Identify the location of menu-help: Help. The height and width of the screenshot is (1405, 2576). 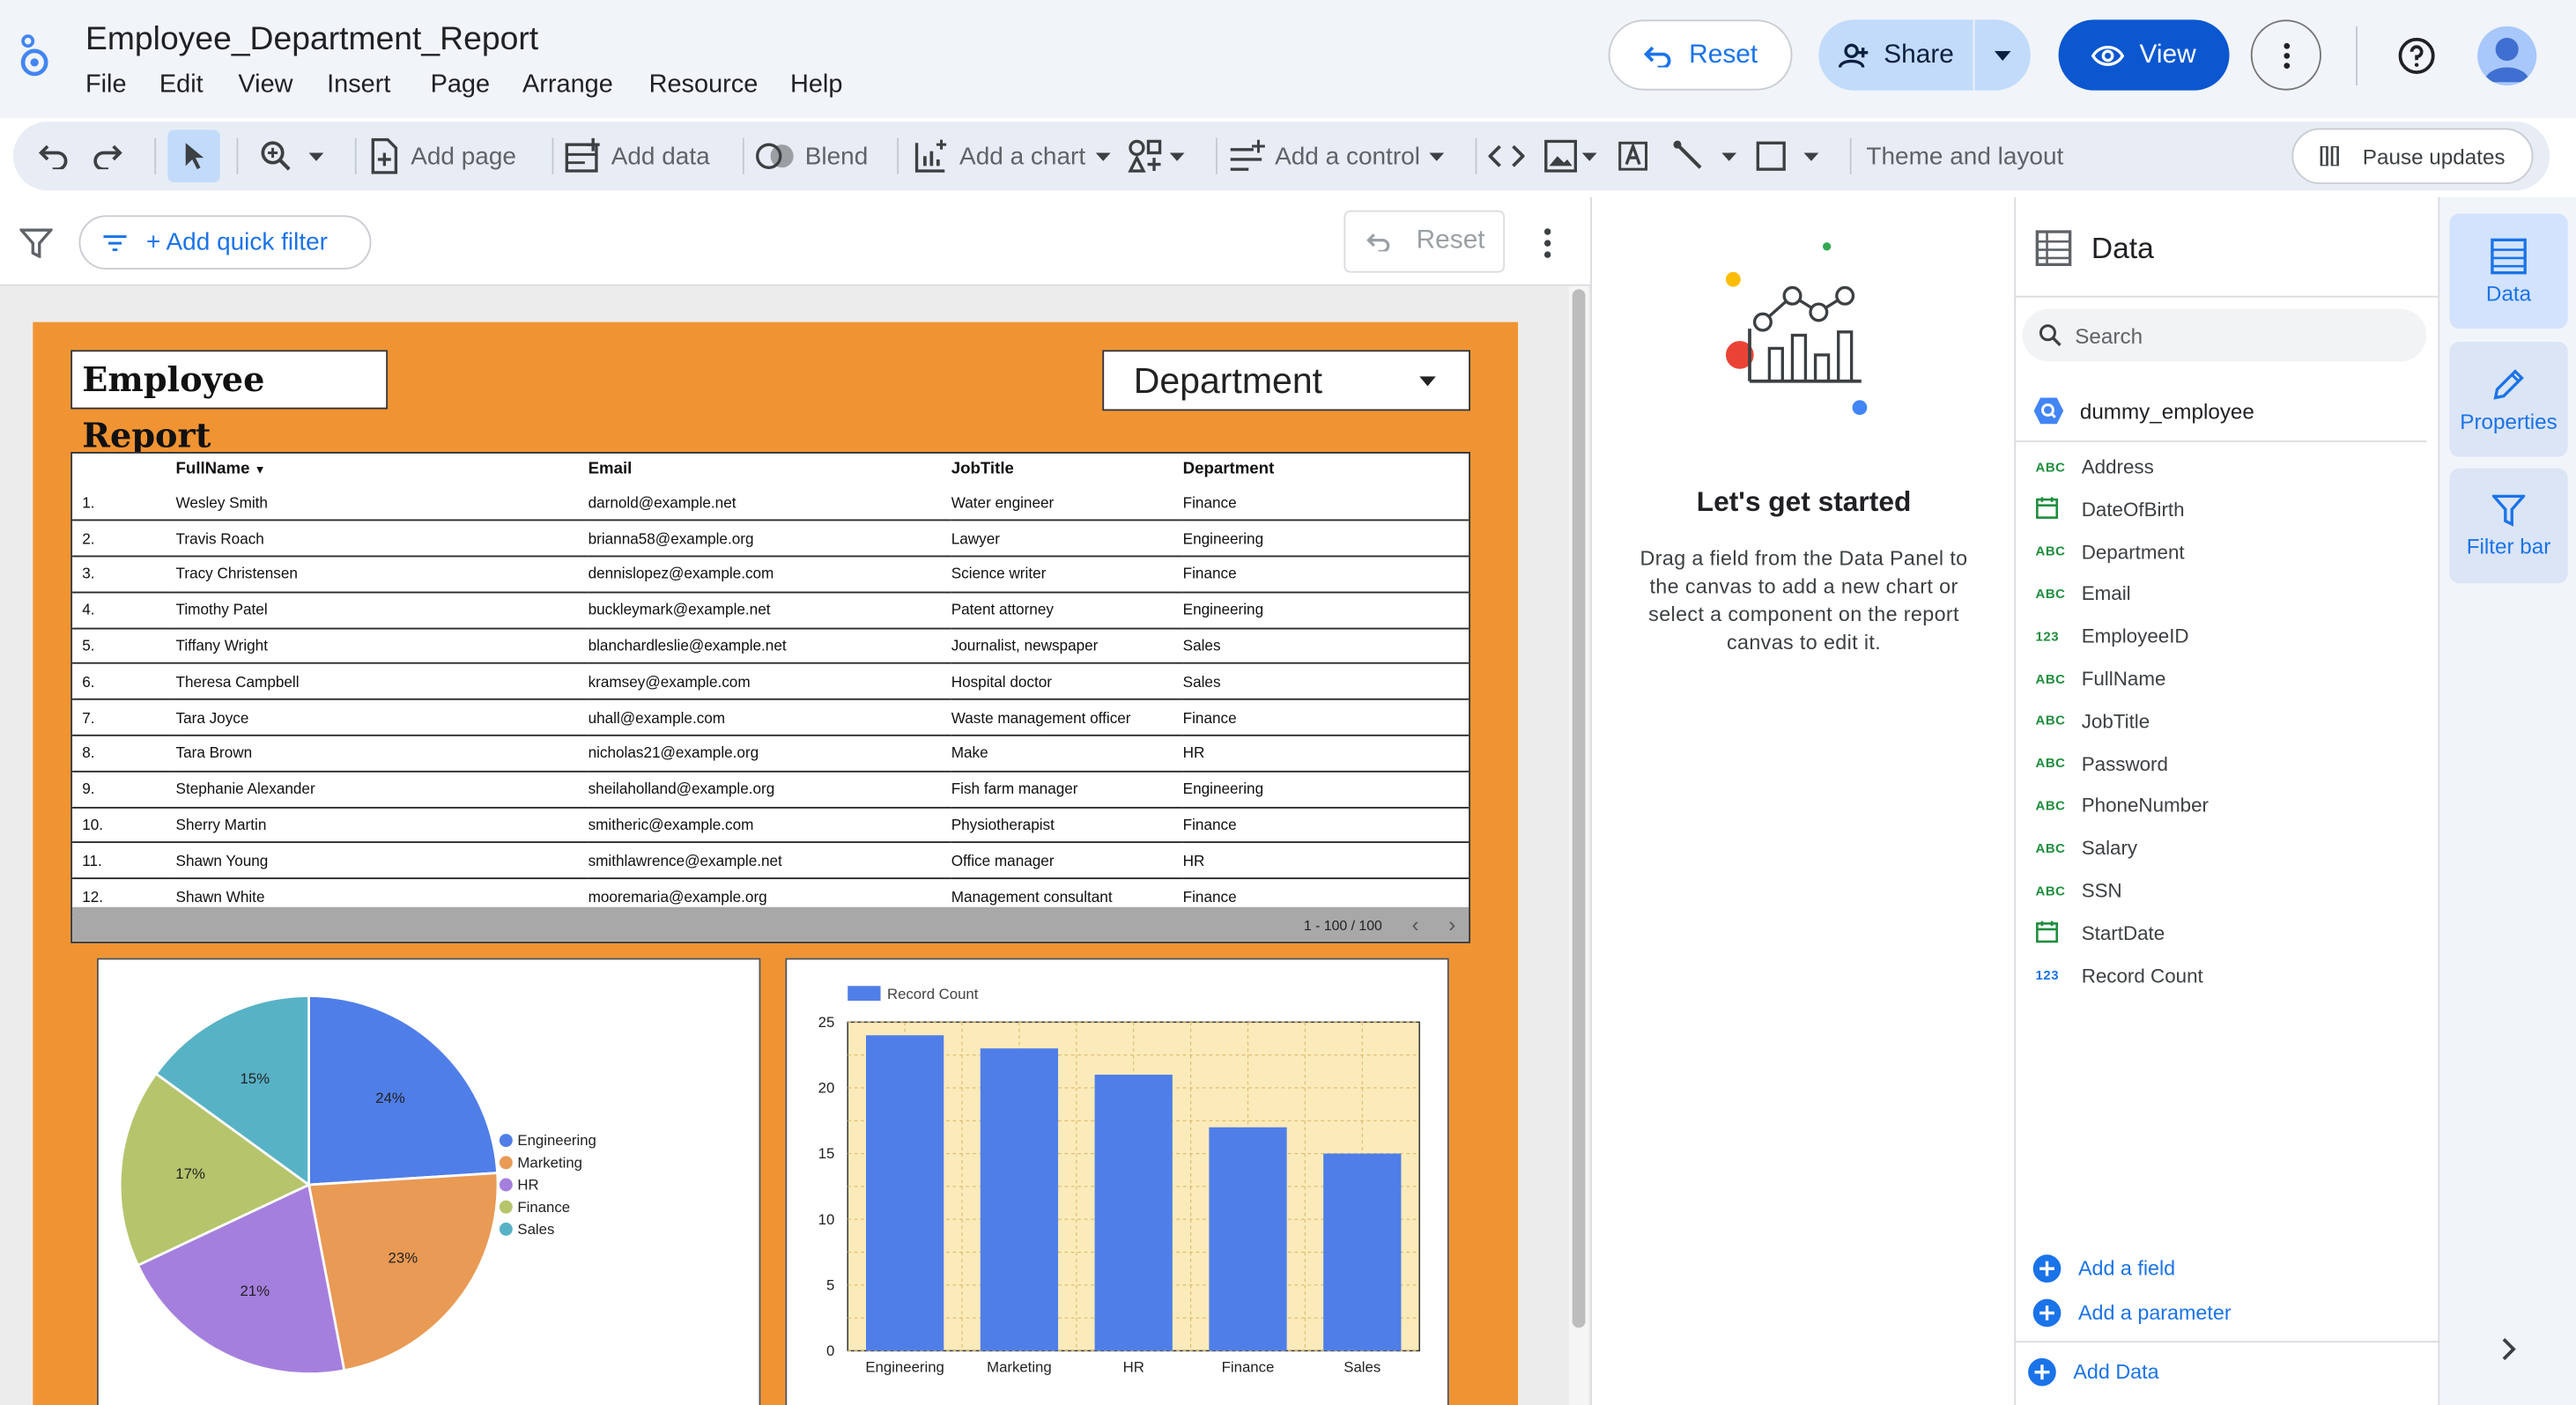
(816, 85).